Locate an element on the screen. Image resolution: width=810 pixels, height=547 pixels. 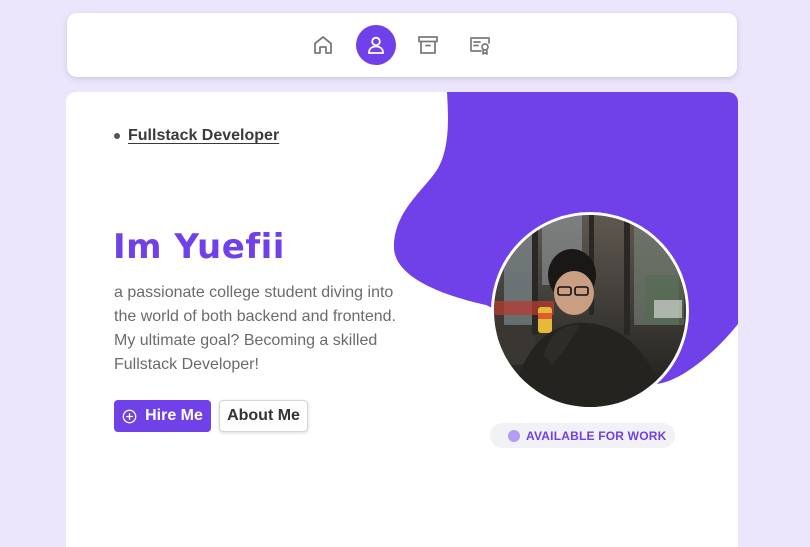
nav-certificates-button is located at coordinates (480, 45).